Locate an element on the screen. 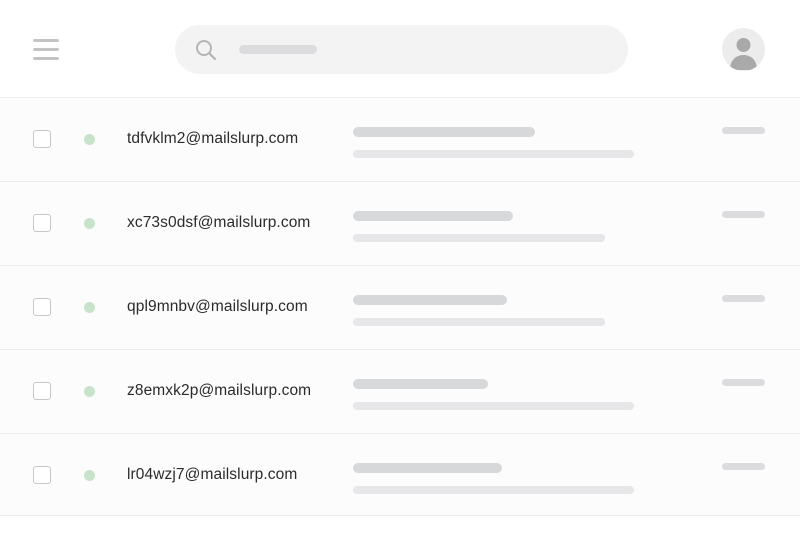 The height and width of the screenshot is (541, 800). search-bar is located at coordinates (401, 49).